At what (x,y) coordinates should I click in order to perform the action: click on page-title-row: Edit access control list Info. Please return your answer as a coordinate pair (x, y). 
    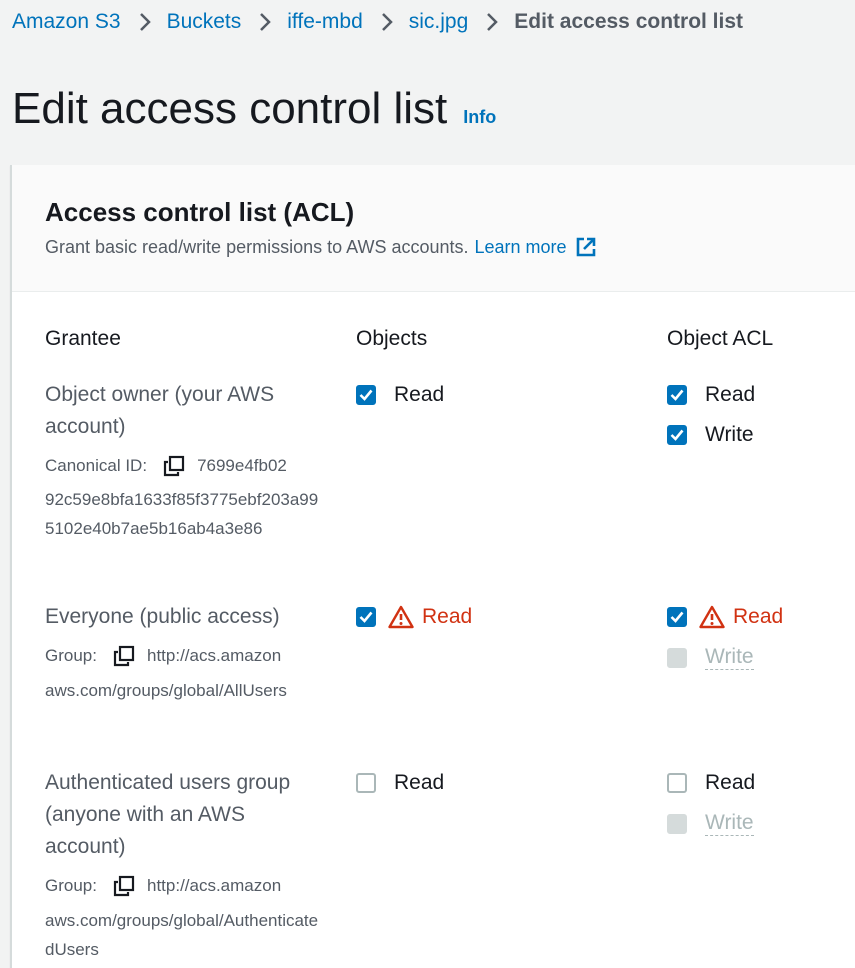
    Looking at the image, I should click on (254, 109).